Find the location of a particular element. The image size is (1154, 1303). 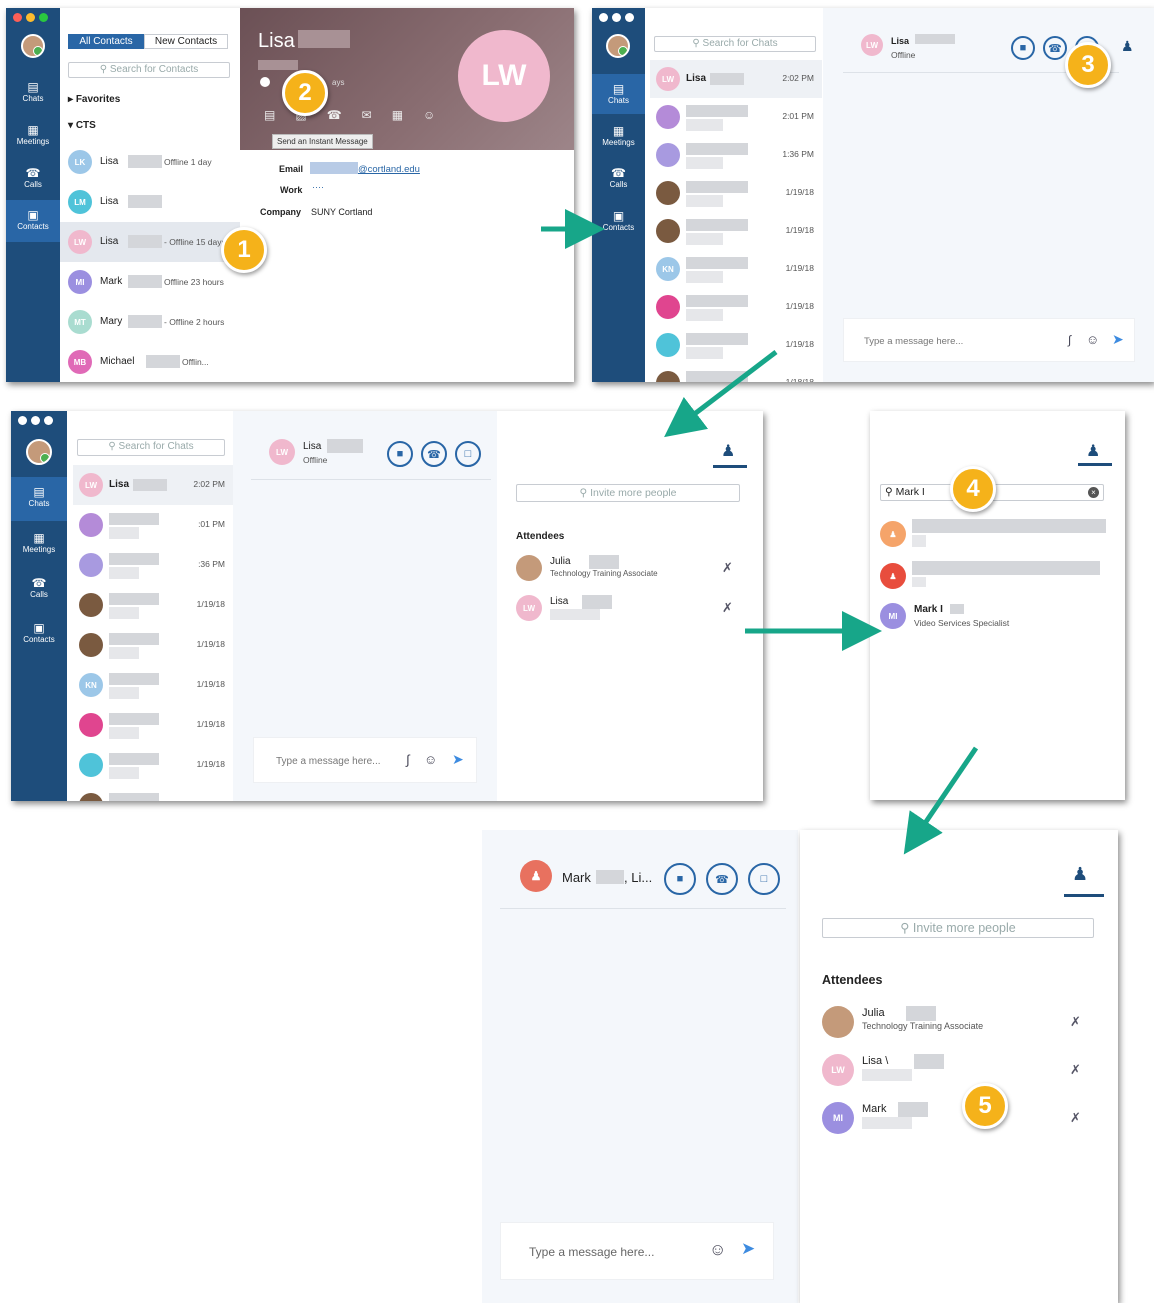

contact-row: LK Lisa Offline 1 day is located at coordinates (150, 162).